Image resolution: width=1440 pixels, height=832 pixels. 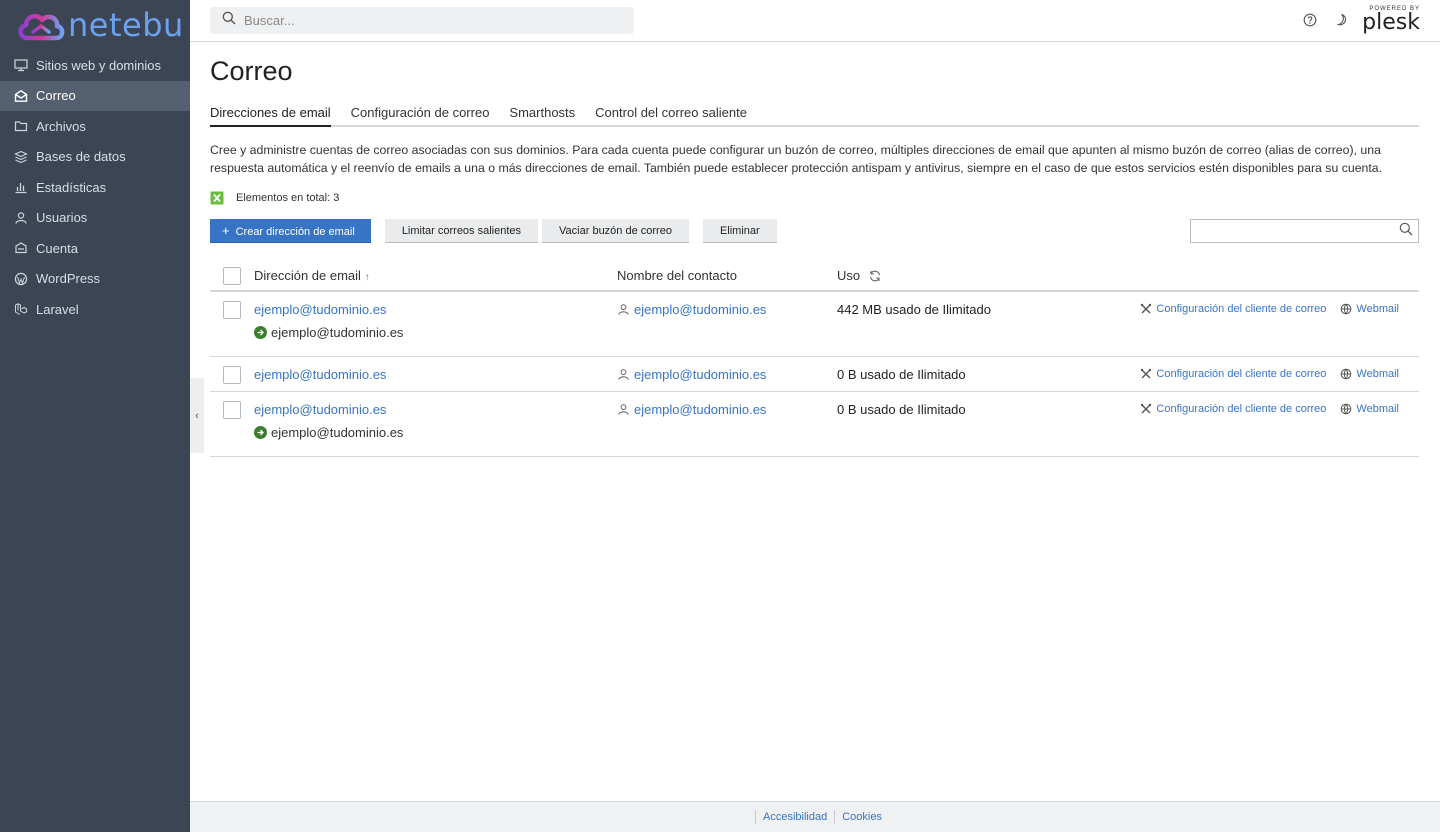 What do you see at coordinates (875, 276) in the screenshot?
I see `refresh-icon` at bounding box center [875, 276].